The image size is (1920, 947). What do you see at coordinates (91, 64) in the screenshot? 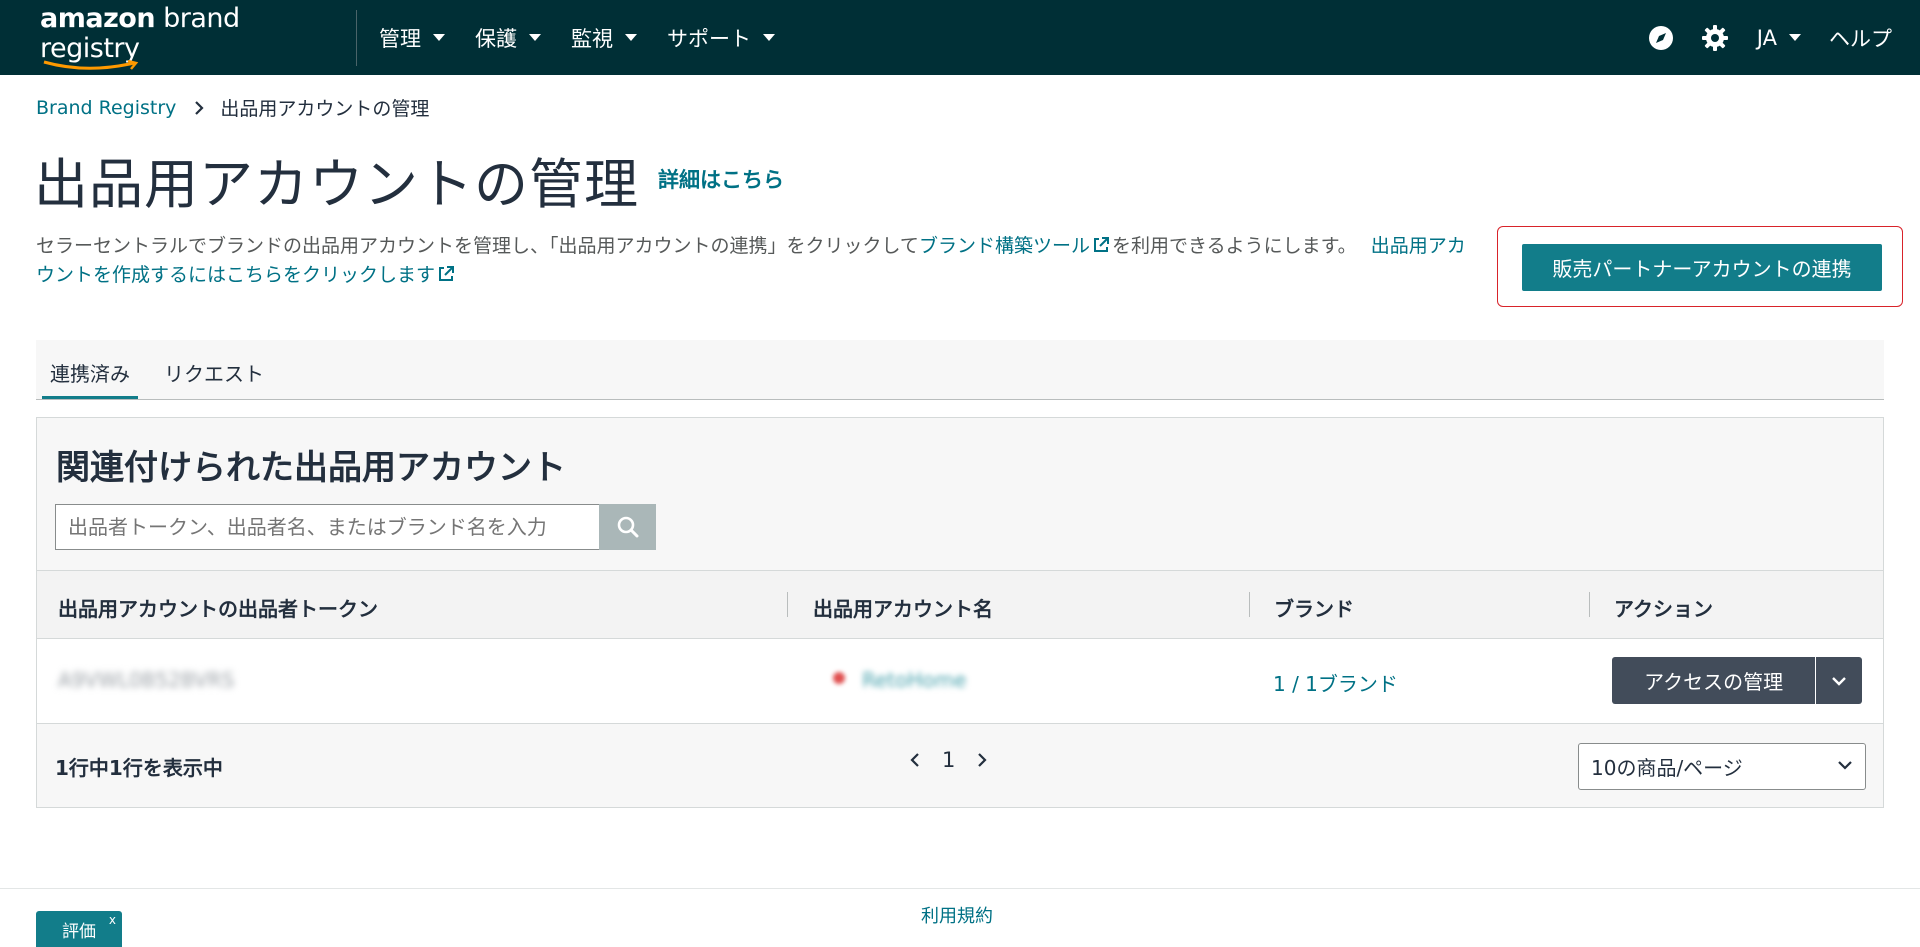
I see `amazon-smile-icon` at bounding box center [91, 64].